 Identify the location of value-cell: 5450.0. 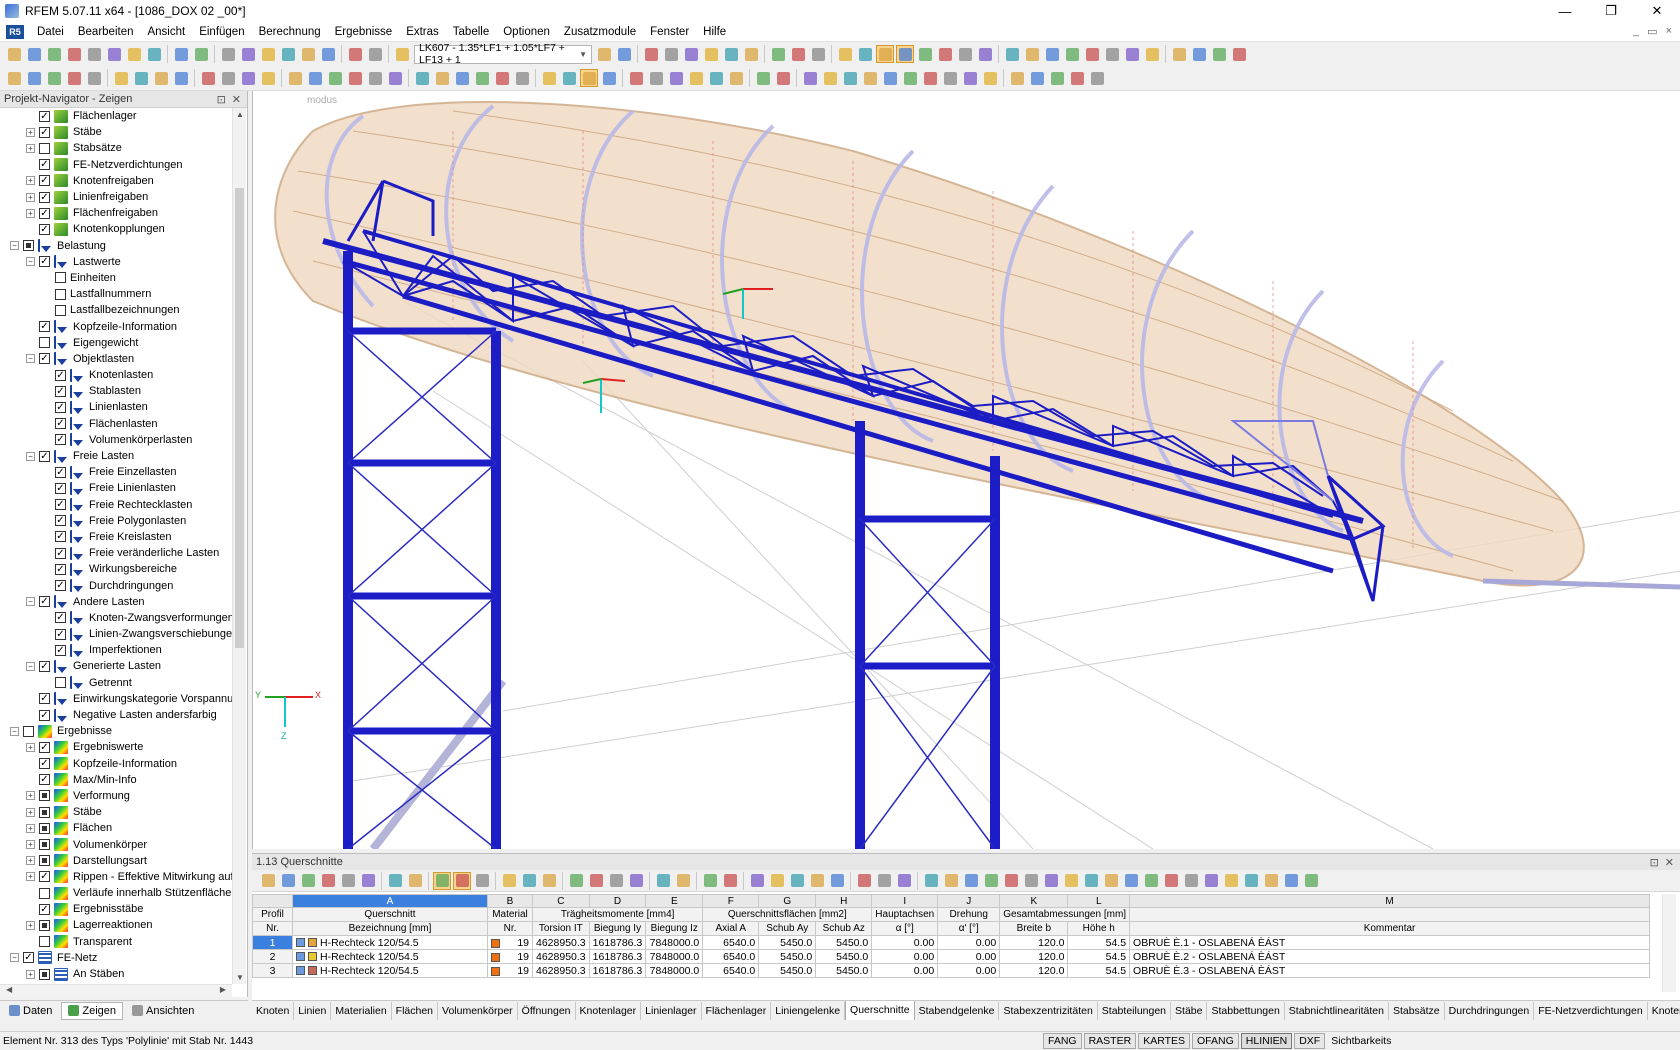
(787, 942).